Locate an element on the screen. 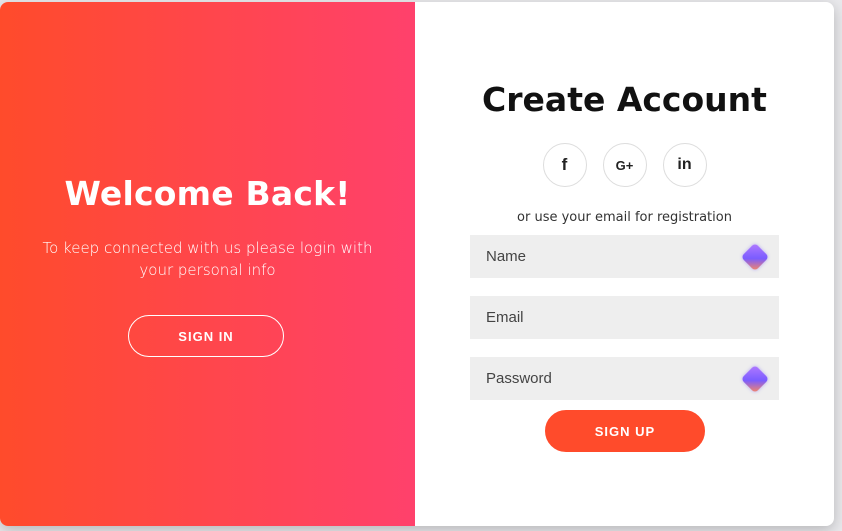 This screenshot has width=842, height=531. social-login-group: f G+ in is located at coordinates (624, 165).